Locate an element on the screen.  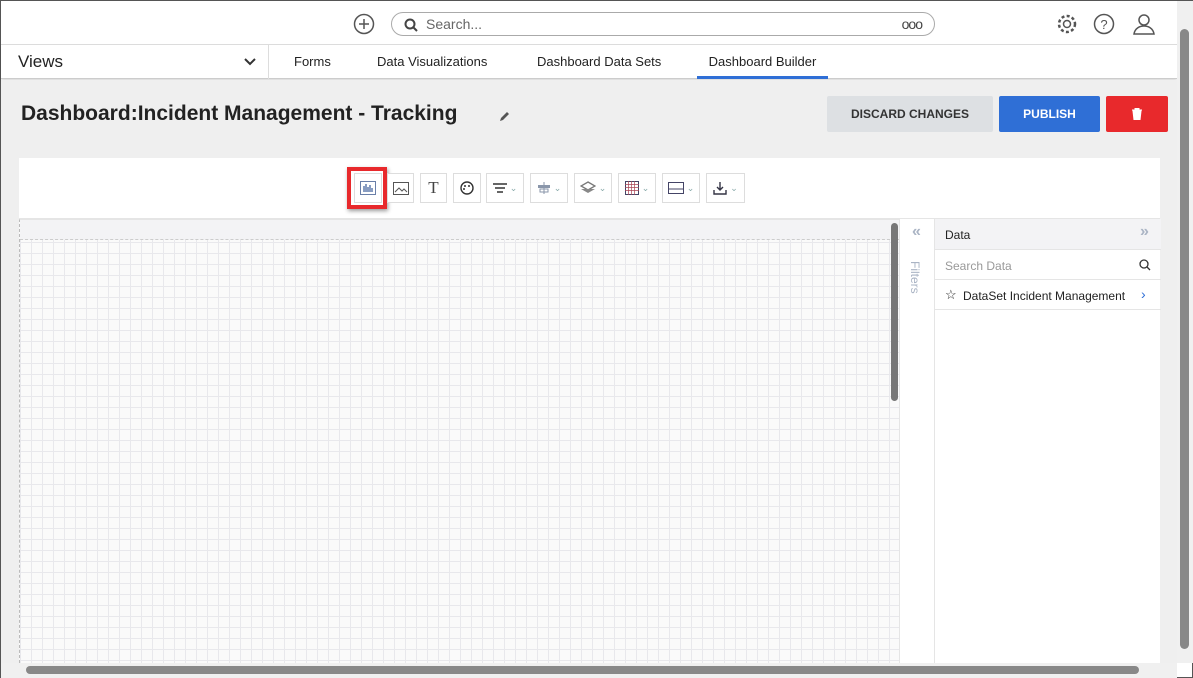
image-tool-button is located at coordinates (400, 188).